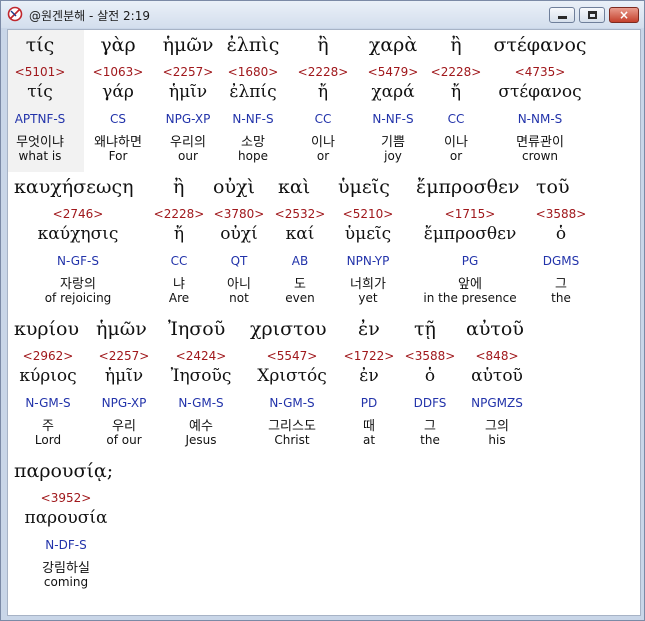  What do you see at coordinates (48, 403) in the screenshot?
I see `morphology-code: N-GM-S` at bounding box center [48, 403].